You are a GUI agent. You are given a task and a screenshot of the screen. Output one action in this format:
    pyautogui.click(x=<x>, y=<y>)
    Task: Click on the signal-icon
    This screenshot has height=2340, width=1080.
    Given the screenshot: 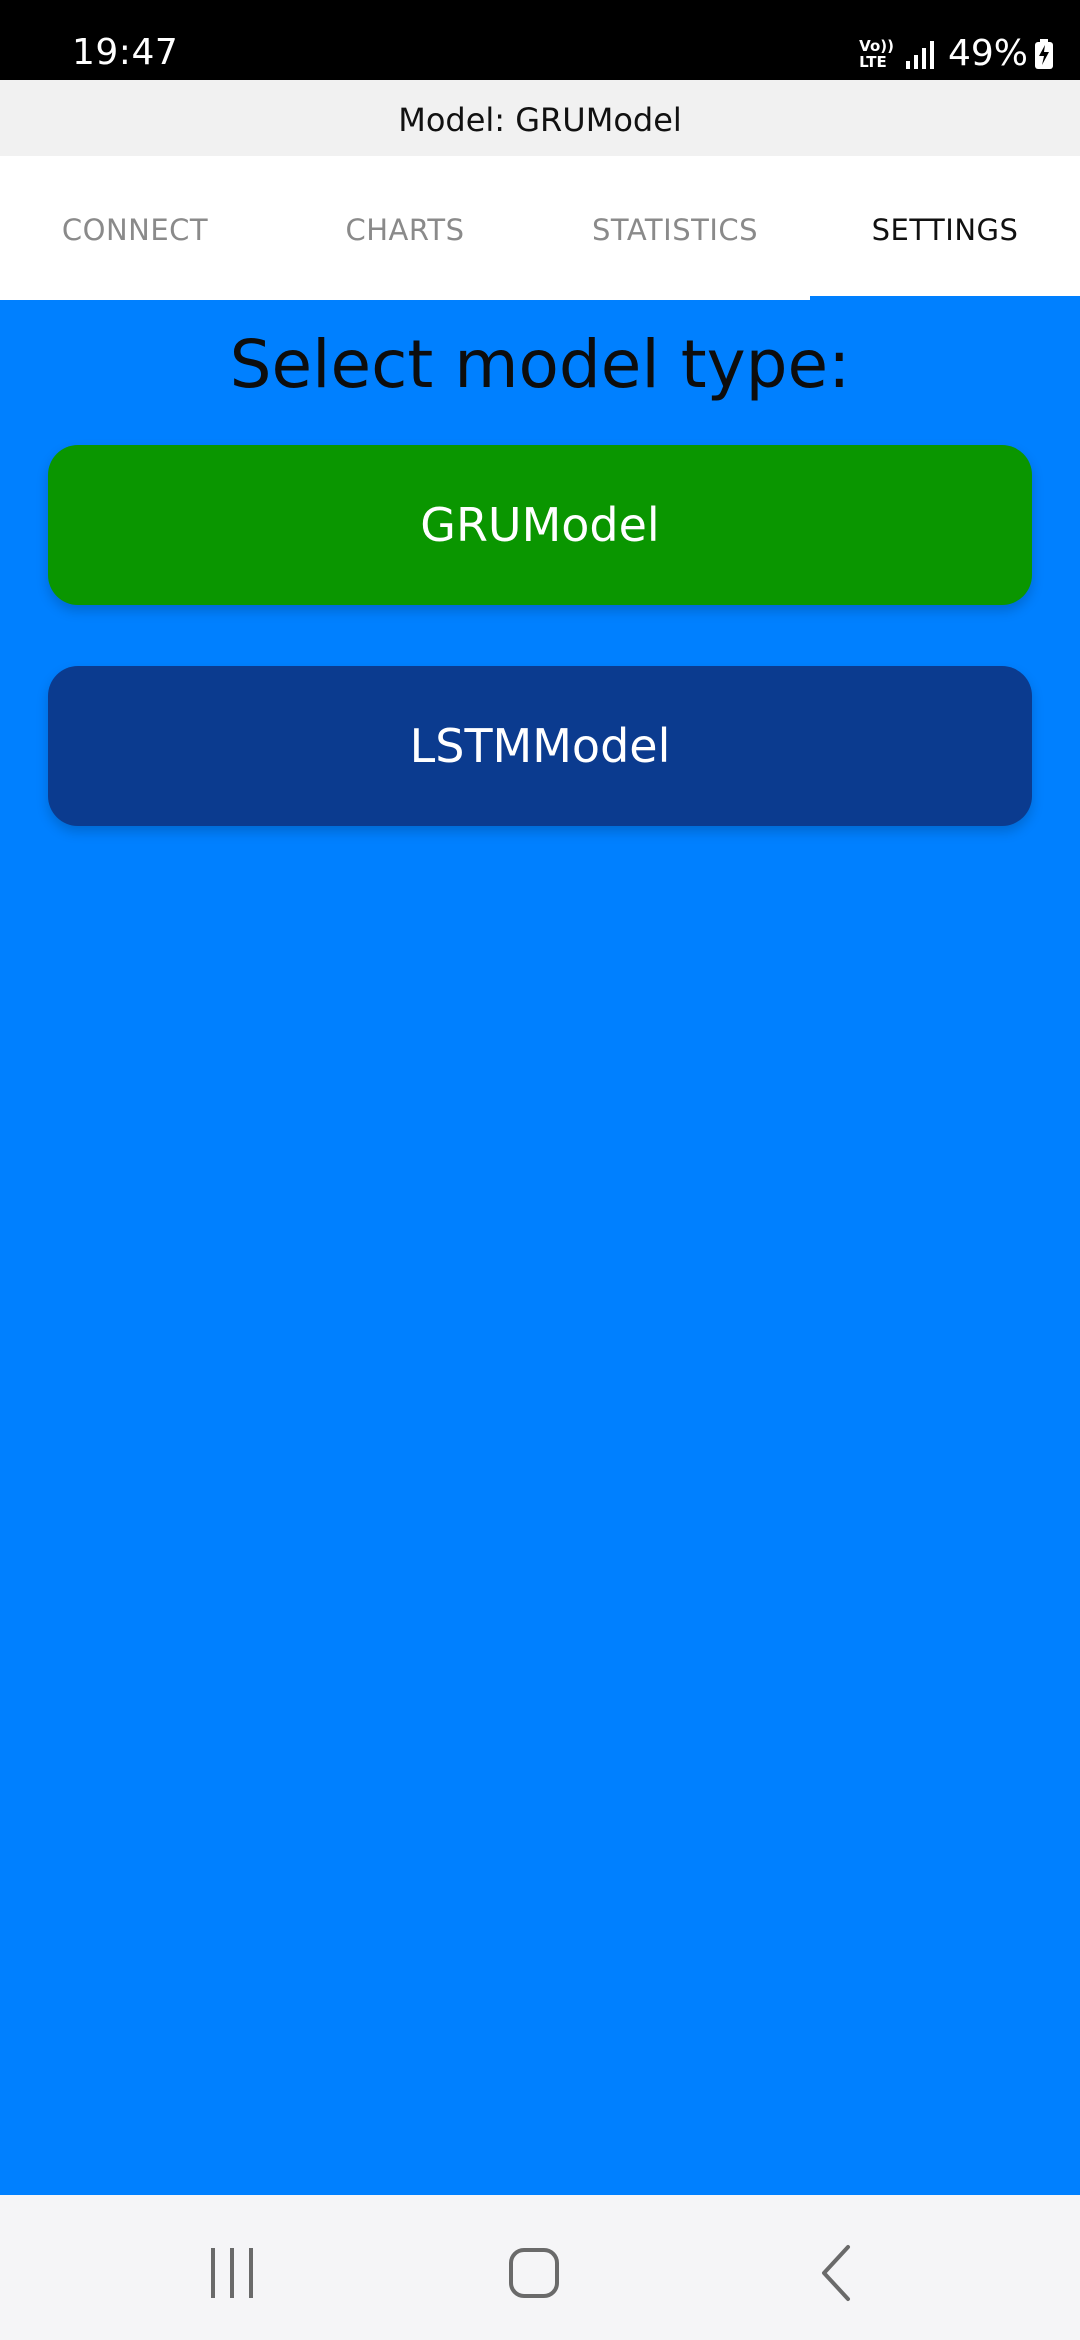 What is the action you would take?
    pyautogui.click(x=919, y=55)
    